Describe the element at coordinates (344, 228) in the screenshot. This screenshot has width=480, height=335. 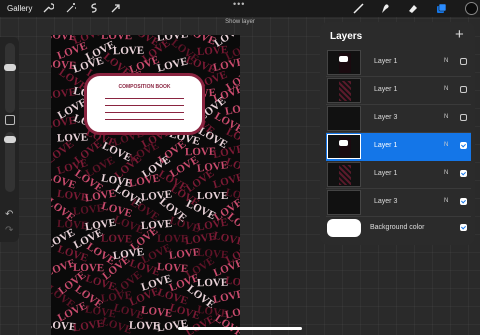
I see `background-color-swatch` at that location.